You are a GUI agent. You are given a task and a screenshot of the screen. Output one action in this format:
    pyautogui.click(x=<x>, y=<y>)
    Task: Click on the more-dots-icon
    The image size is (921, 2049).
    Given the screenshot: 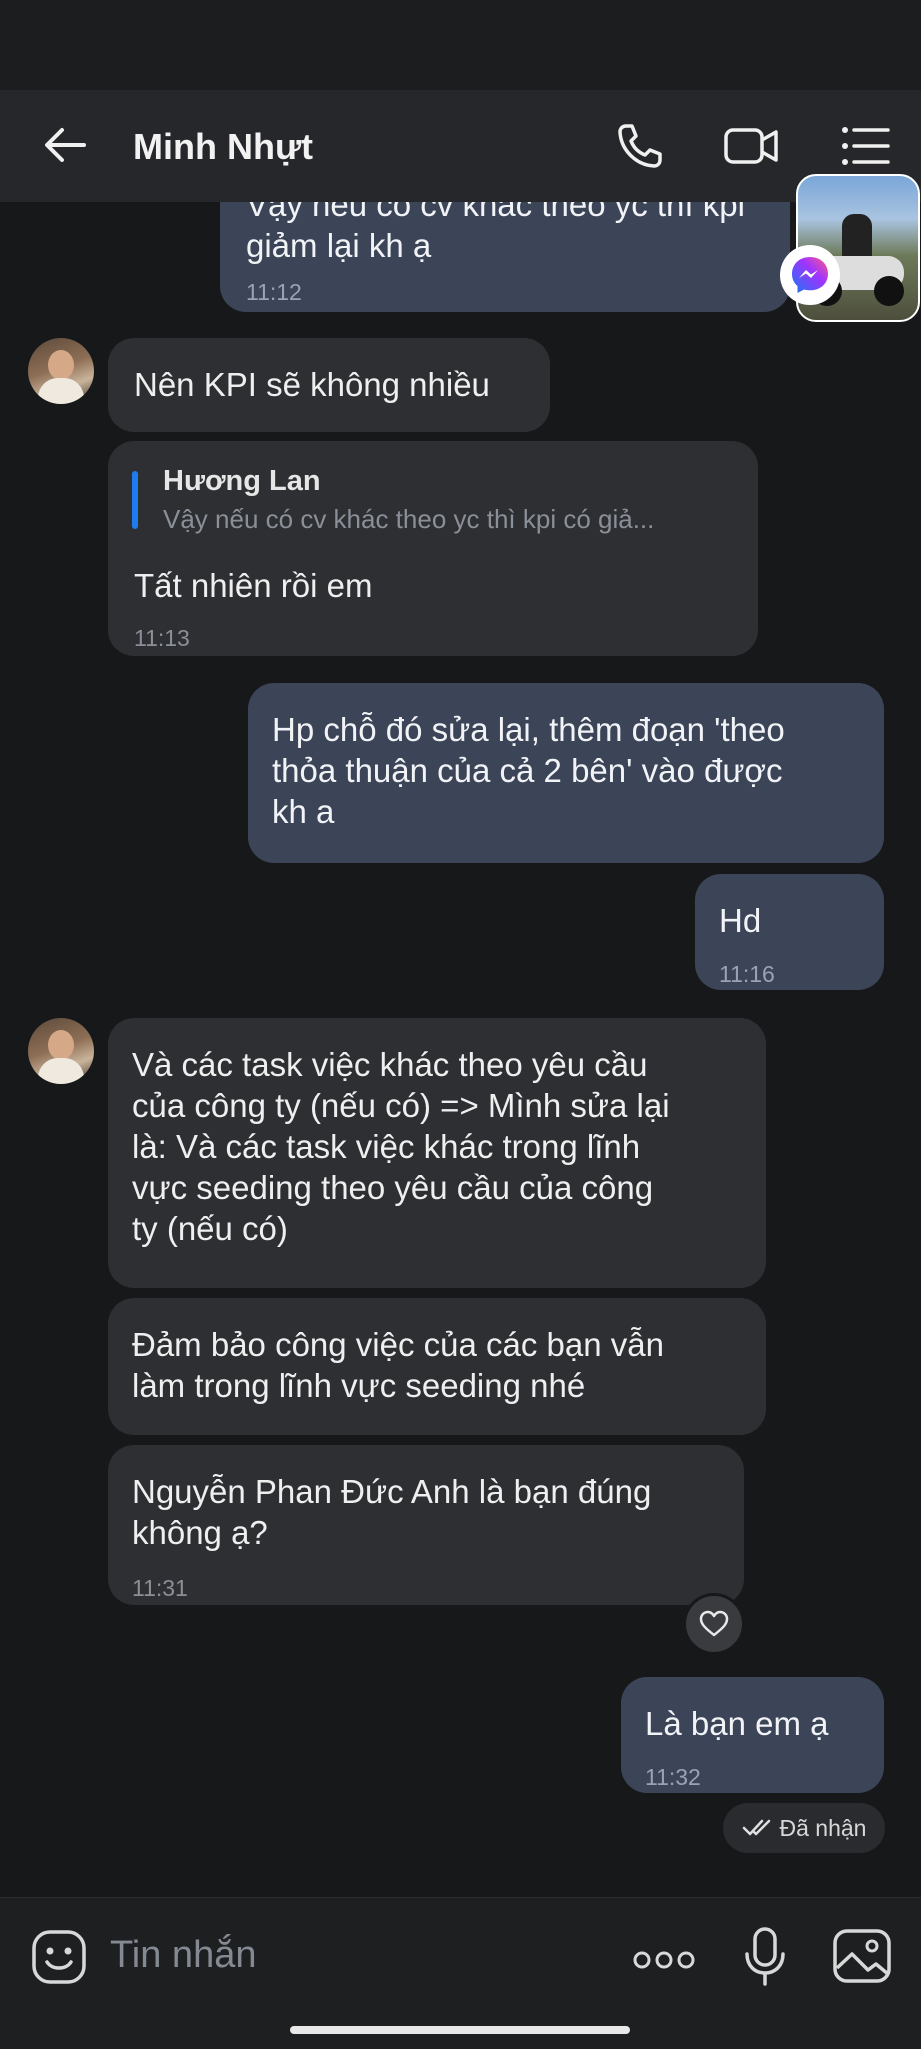 What is the action you would take?
    pyautogui.click(x=664, y=1960)
    